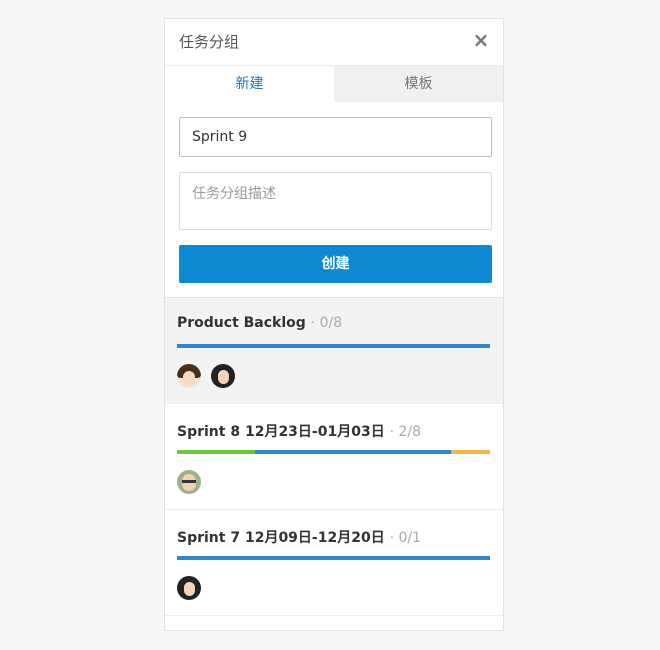 The height and width of the screenshot is (650, 660). Describe the element at coordinates (326, 323) in the screenshot. I see `group-count: · 0/8` at that location.